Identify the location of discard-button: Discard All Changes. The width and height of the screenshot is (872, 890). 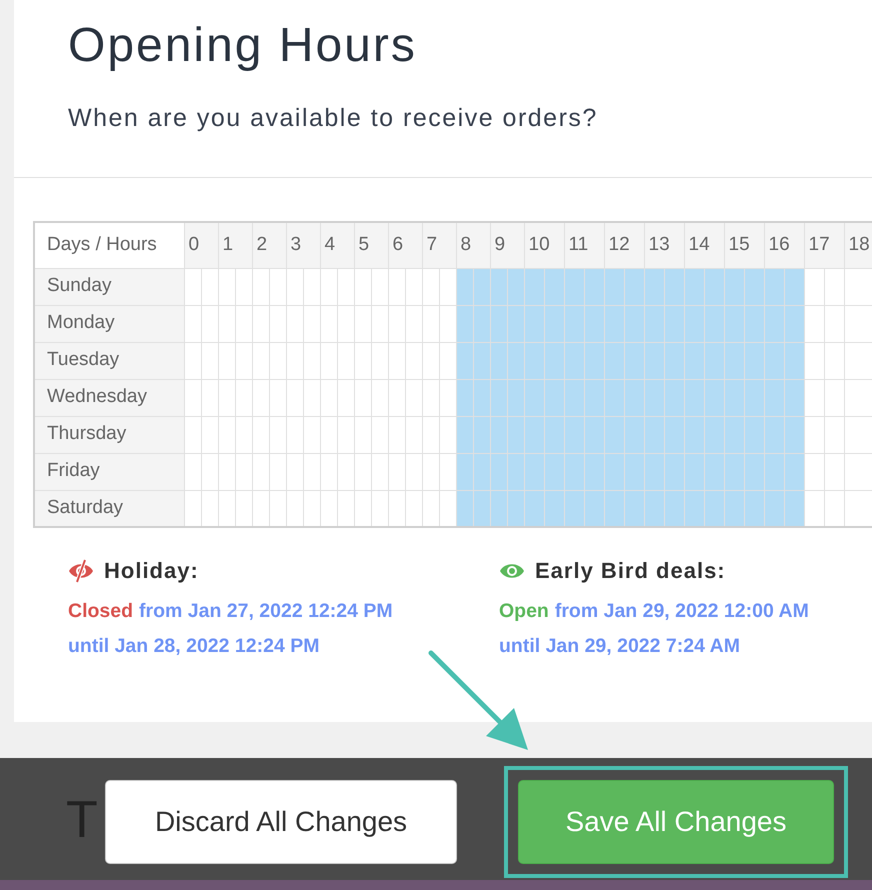
(281, 822).